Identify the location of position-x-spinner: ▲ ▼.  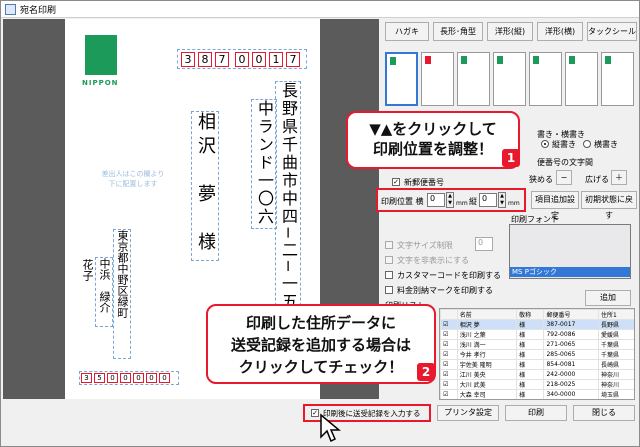
(450, 200).